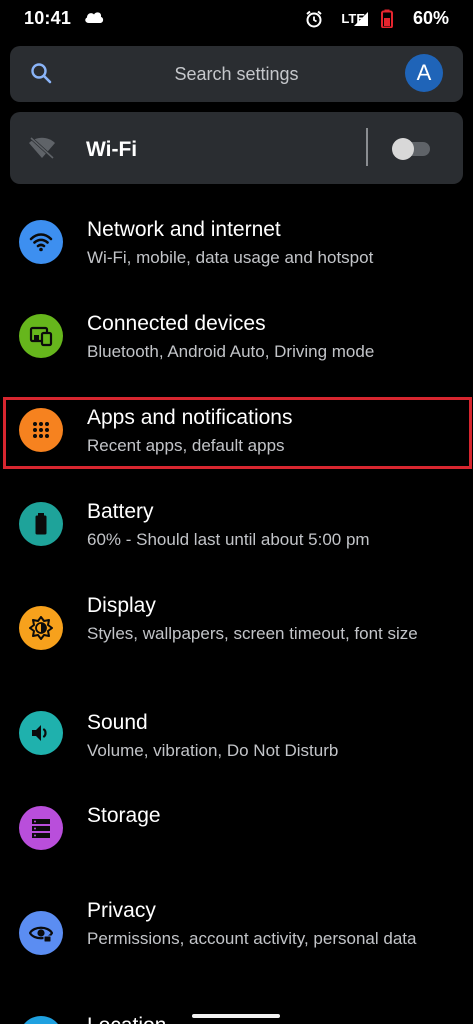 The width and height of the screenshot is (473, 1024). I want to click on highlight-box, so click(237, 433).